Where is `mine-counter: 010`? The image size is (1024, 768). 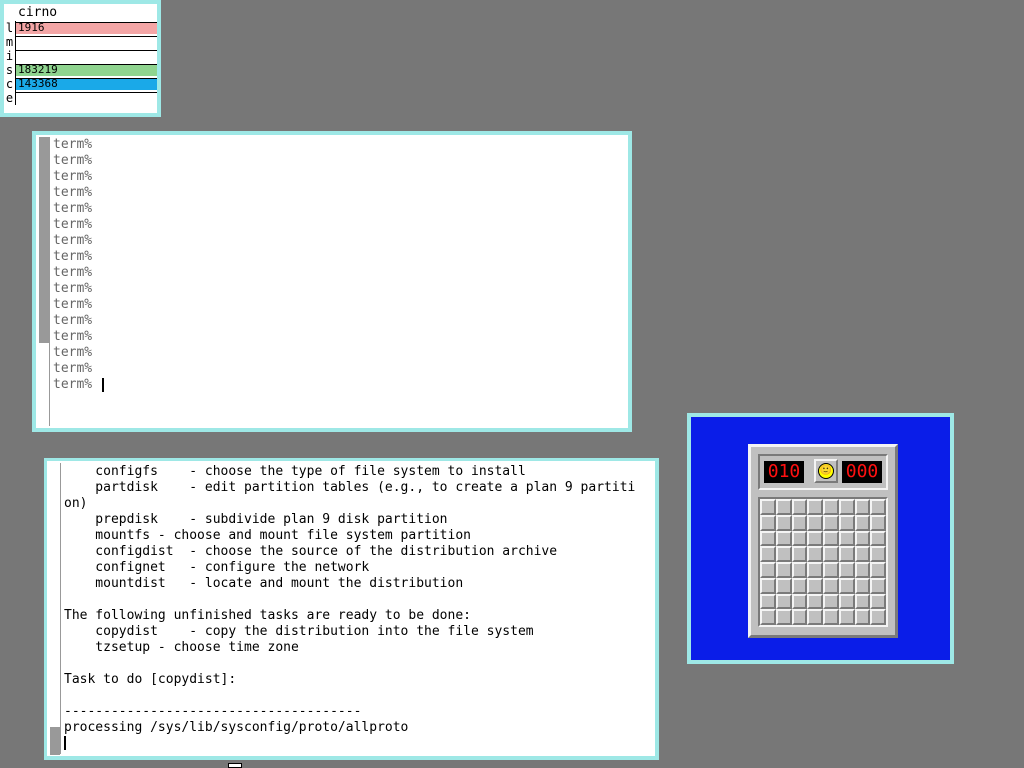 mine-counter: 010 is located at coordinates (784, 472).